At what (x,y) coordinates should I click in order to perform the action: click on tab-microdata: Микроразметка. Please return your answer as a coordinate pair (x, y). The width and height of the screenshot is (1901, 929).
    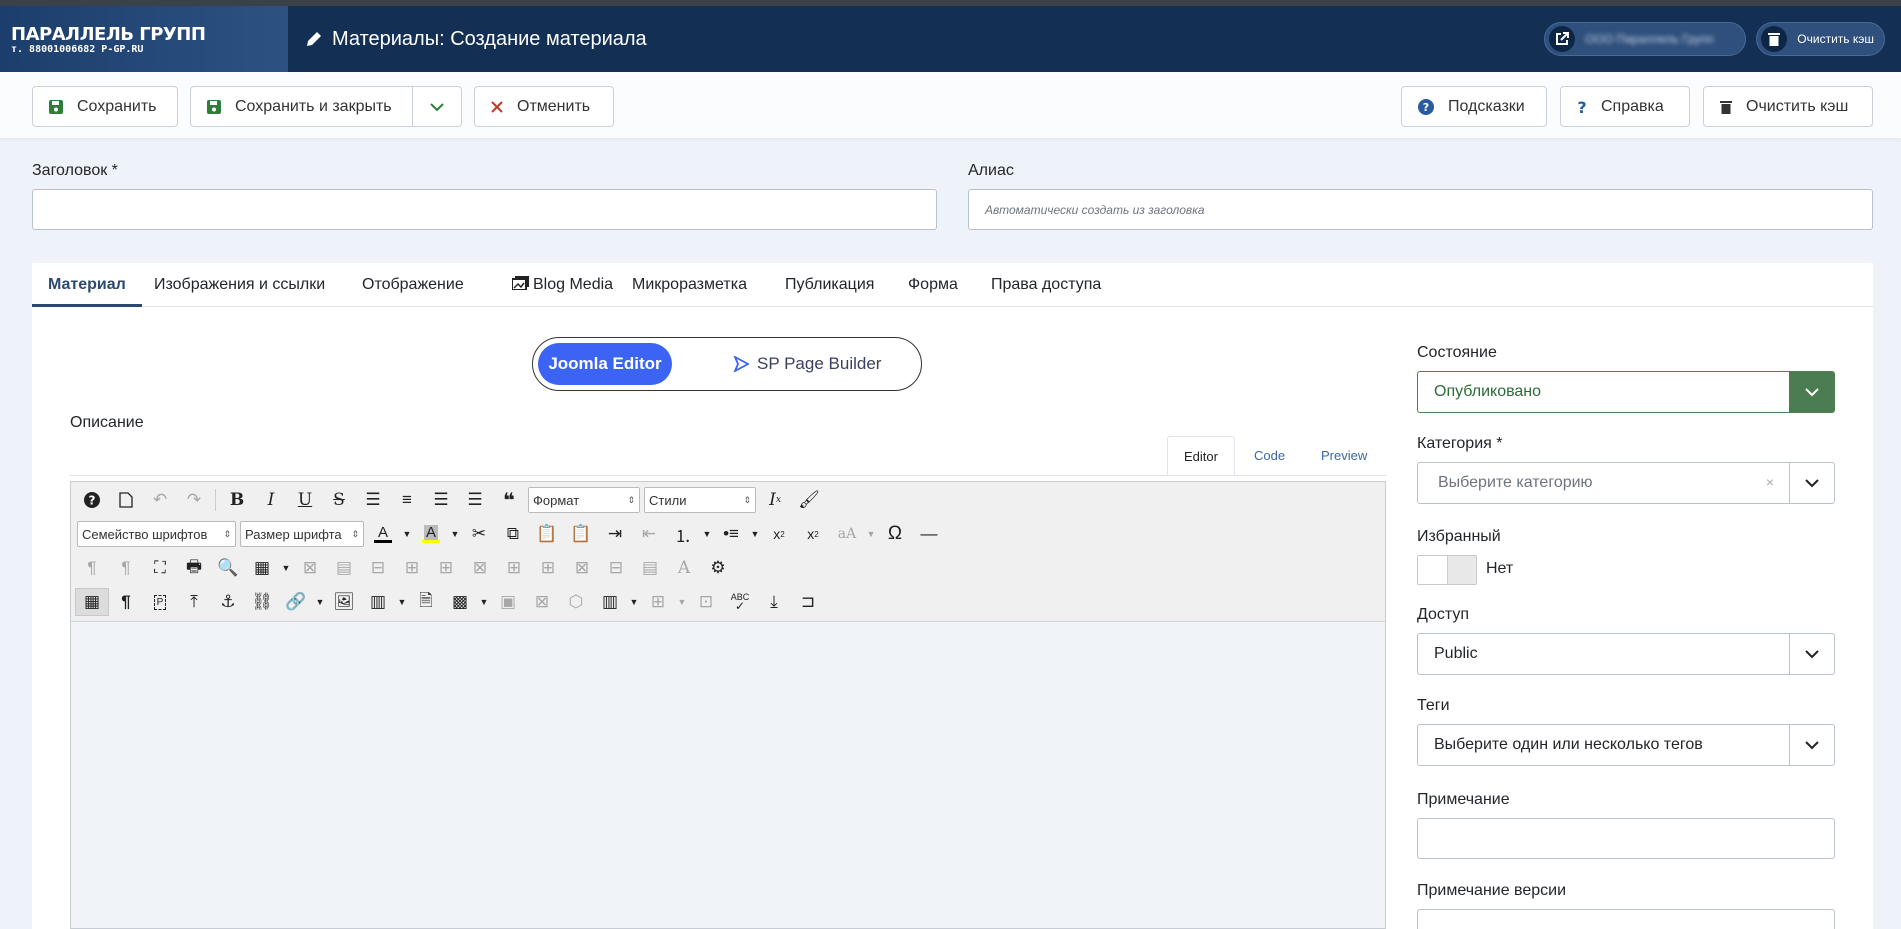
    Looking at the image, I should click on (689, 285).